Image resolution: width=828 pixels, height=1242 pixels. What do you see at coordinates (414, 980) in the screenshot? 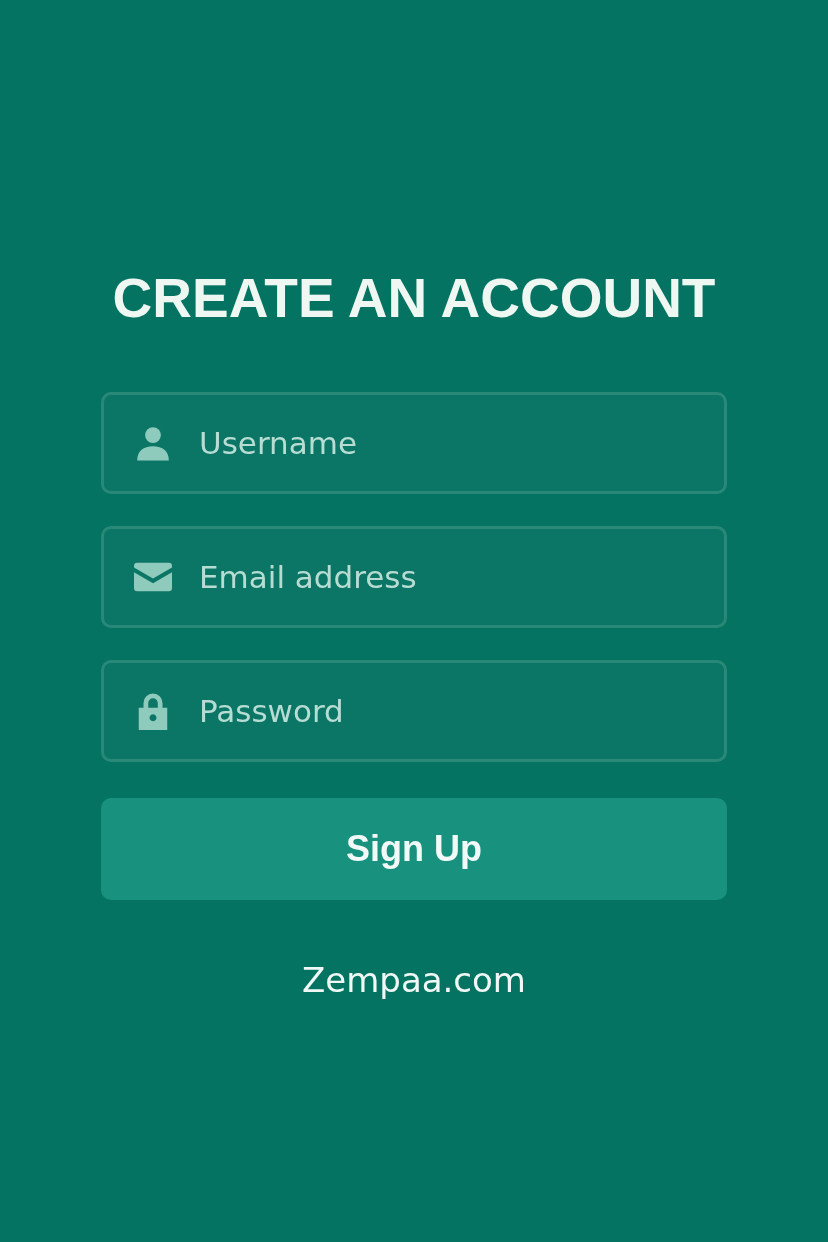
I see `website-link: Zempaa.com` at bounding box center [414, 980].